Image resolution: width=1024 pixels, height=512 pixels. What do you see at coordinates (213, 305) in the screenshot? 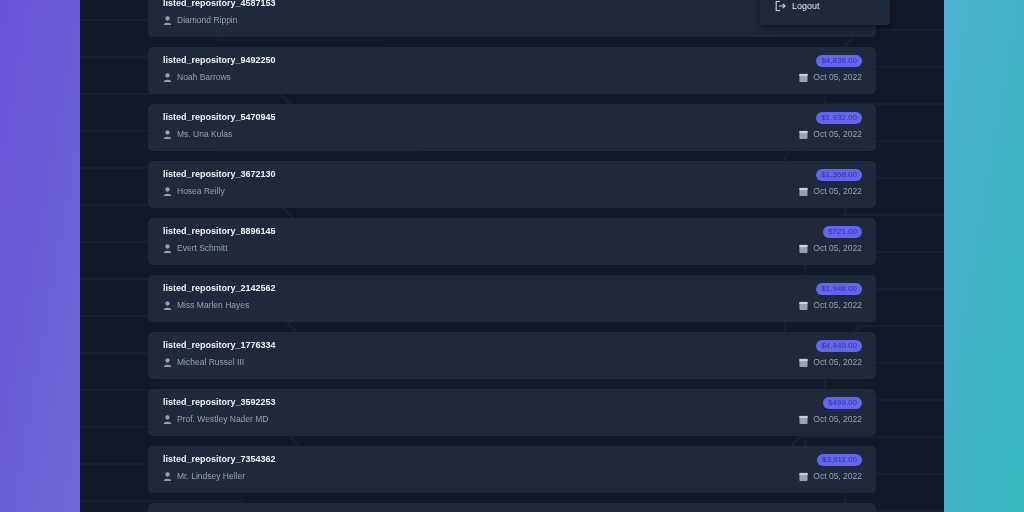
I see `owner-name: Miss Marlen Hayes` at bounding box center [213, 305].